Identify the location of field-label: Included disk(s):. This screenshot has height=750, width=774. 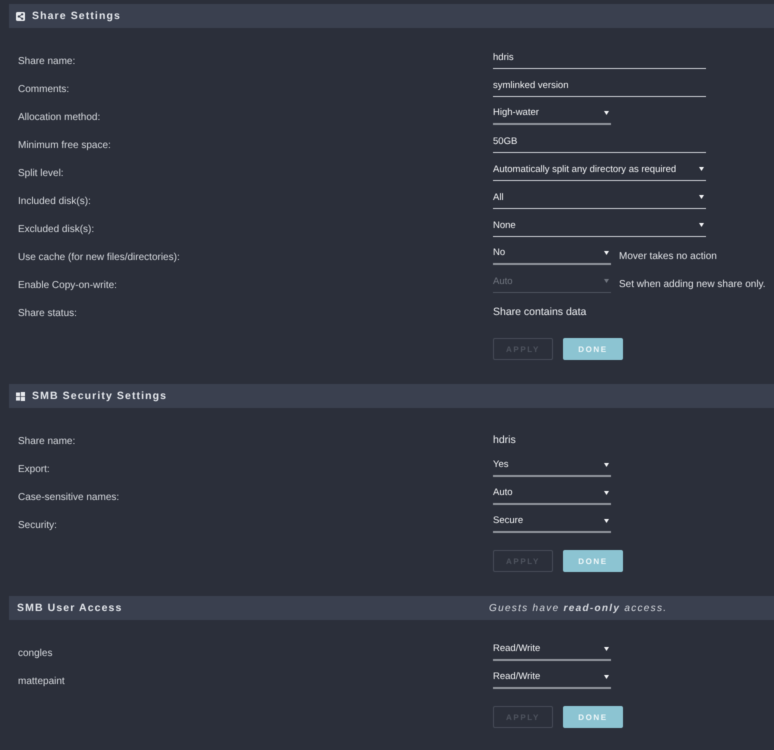
(54, 201).